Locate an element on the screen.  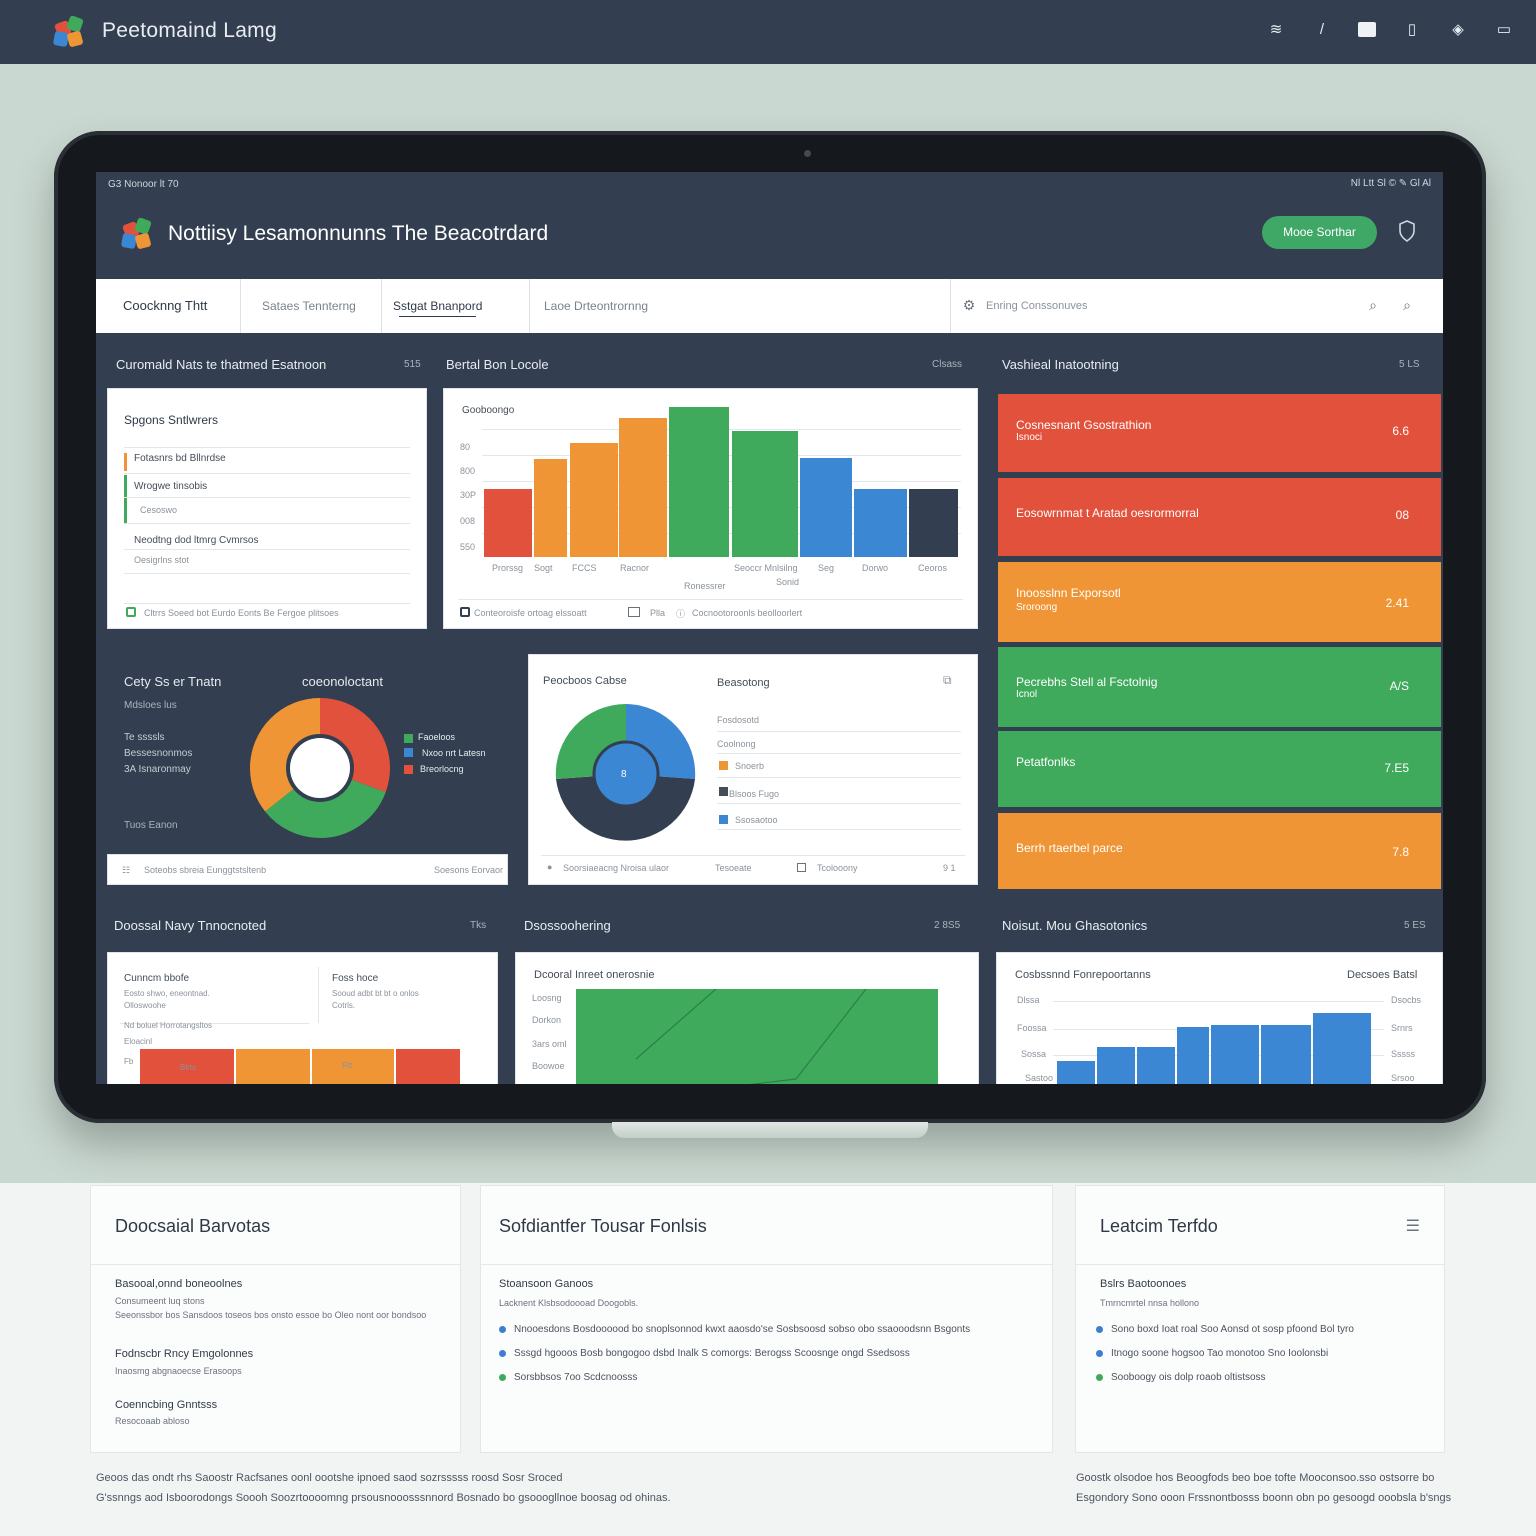
item-sub: Tmrncmrtel nnsa hollono is located at coordinates (1150, 1303).